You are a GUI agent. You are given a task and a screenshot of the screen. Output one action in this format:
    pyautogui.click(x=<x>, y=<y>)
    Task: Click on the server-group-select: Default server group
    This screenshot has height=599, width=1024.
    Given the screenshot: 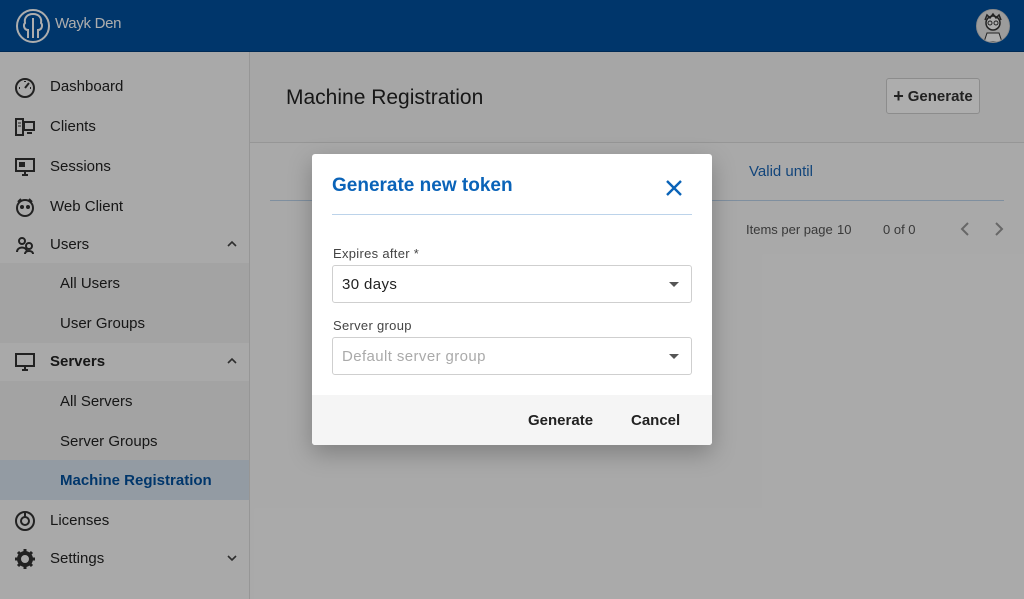 What is the action you would take?
    pyautogui.click(x=512, y=356)
    